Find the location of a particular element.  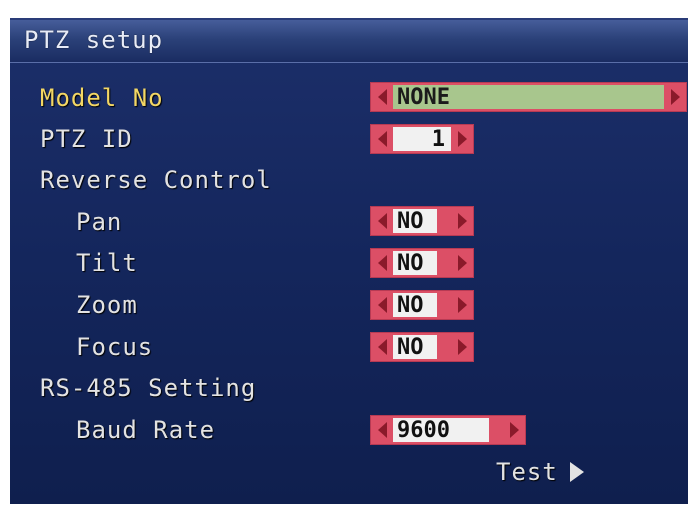

zoom-value: NO is located at coordinates (415, 305).